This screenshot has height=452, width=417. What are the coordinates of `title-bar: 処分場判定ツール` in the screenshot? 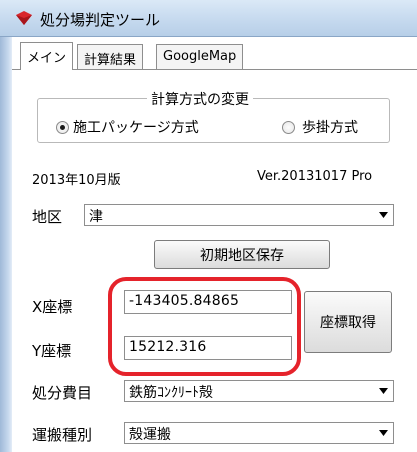 It's located at (208, 18).